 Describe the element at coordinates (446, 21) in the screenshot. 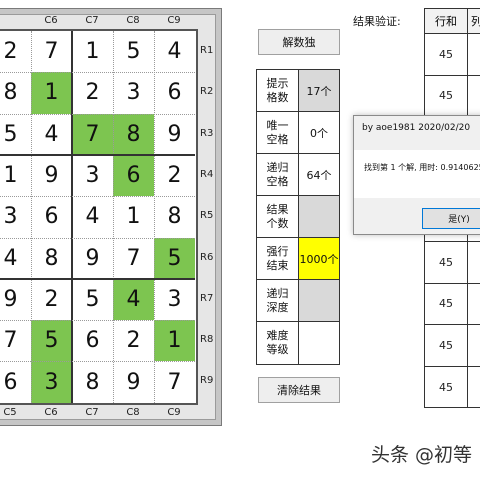

I see `row-sum-header: 行和` at that location.